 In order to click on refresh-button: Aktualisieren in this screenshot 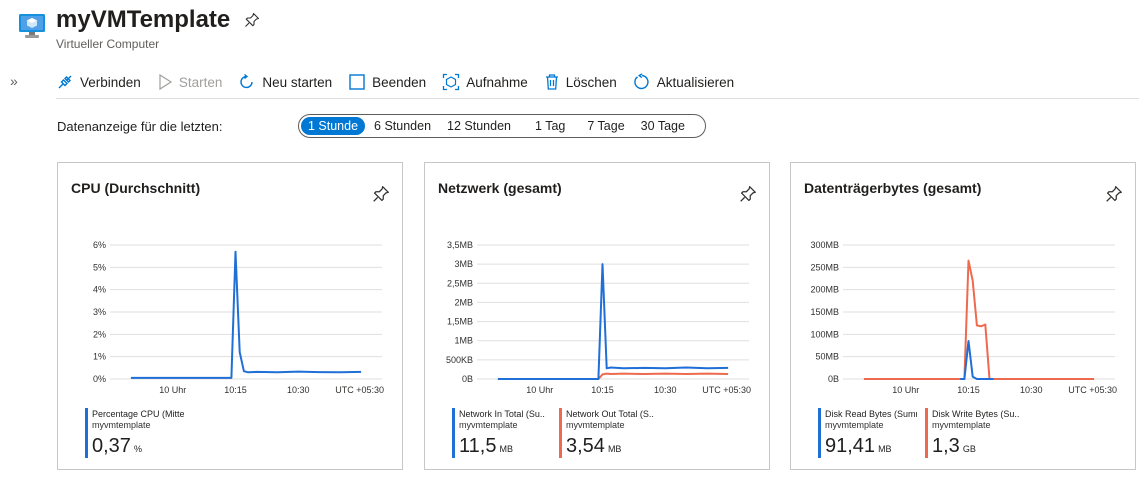, I will do `click(683, 82)`.